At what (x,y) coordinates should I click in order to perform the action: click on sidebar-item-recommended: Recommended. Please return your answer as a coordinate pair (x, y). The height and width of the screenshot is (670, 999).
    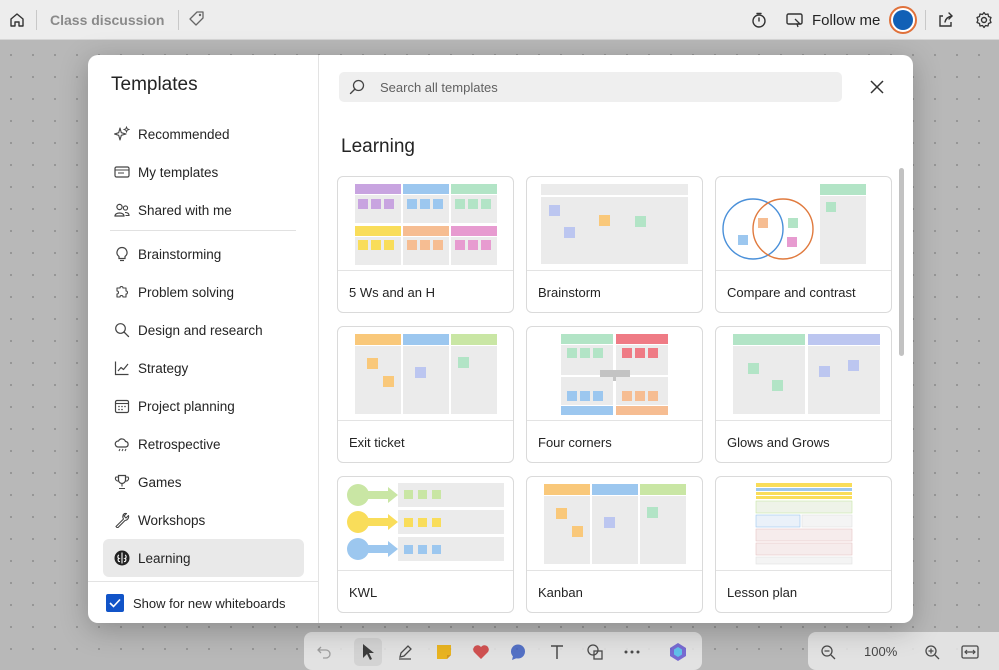
    Looking at the image, I should click on (203, 134).